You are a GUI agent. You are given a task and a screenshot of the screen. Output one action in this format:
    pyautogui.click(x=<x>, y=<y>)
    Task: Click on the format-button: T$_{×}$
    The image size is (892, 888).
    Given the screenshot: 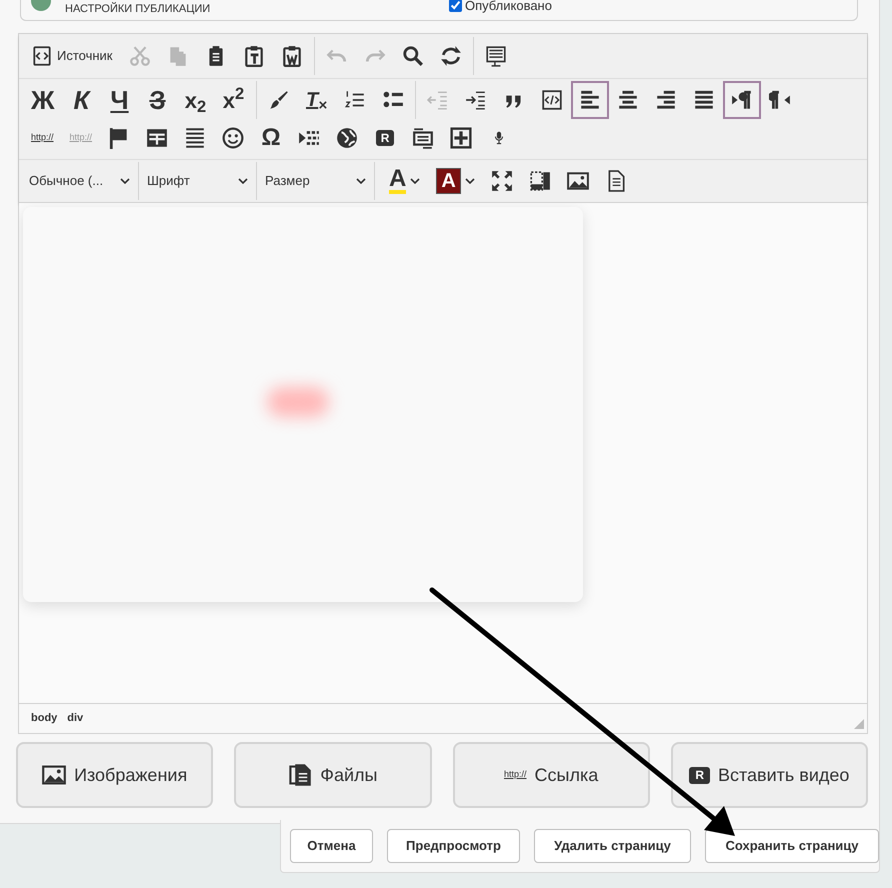 What is the action you would take?
    pyautogui.click(x=317, y=100)
    